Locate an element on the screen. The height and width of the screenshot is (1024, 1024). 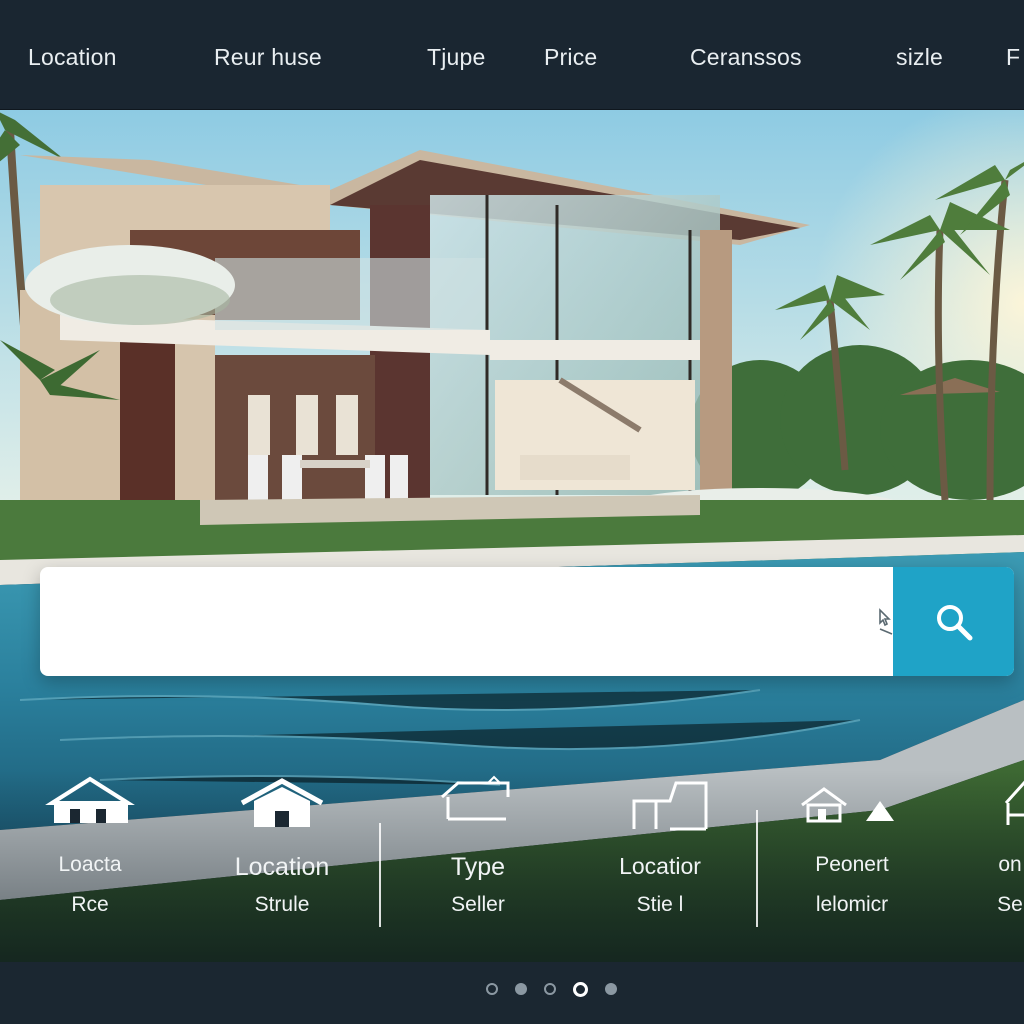
carousel-pagination is located at coordinates (551, 989).